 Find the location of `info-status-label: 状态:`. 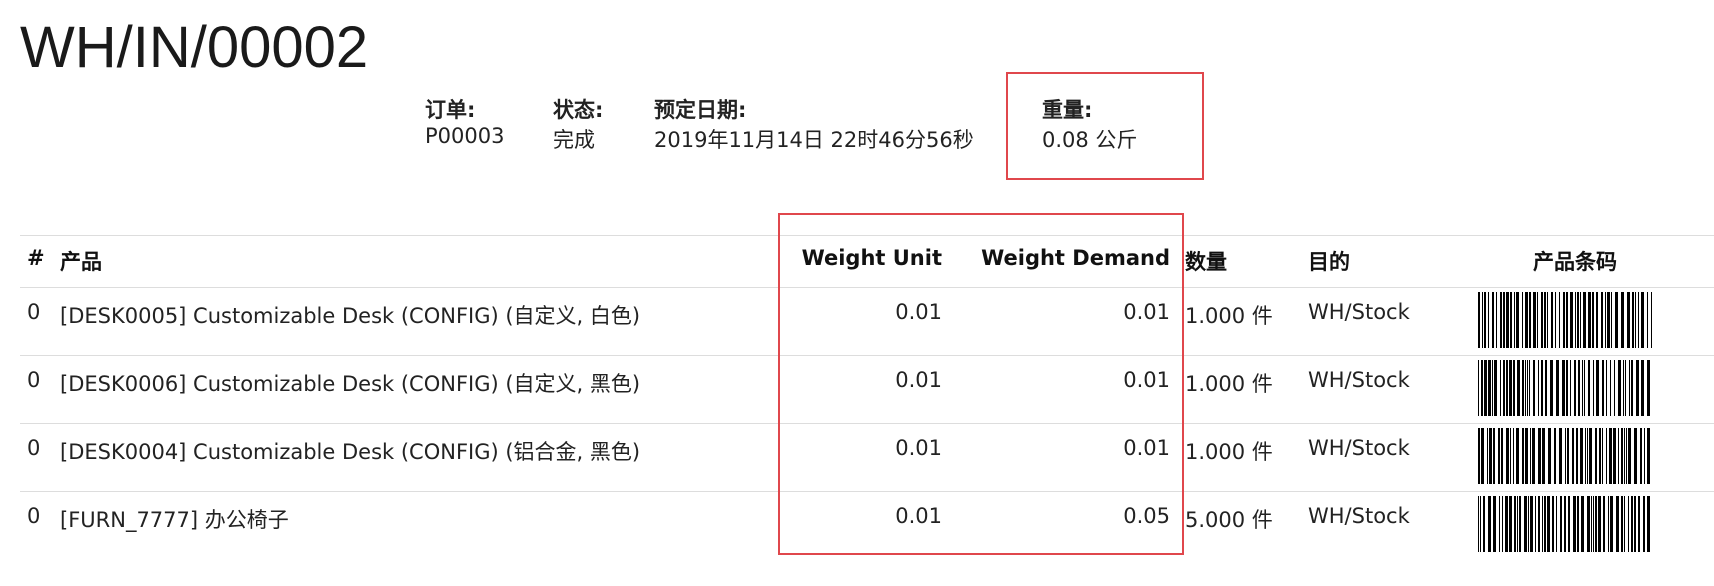

info-status-label: 状态: is located at coordinates (578, 110).